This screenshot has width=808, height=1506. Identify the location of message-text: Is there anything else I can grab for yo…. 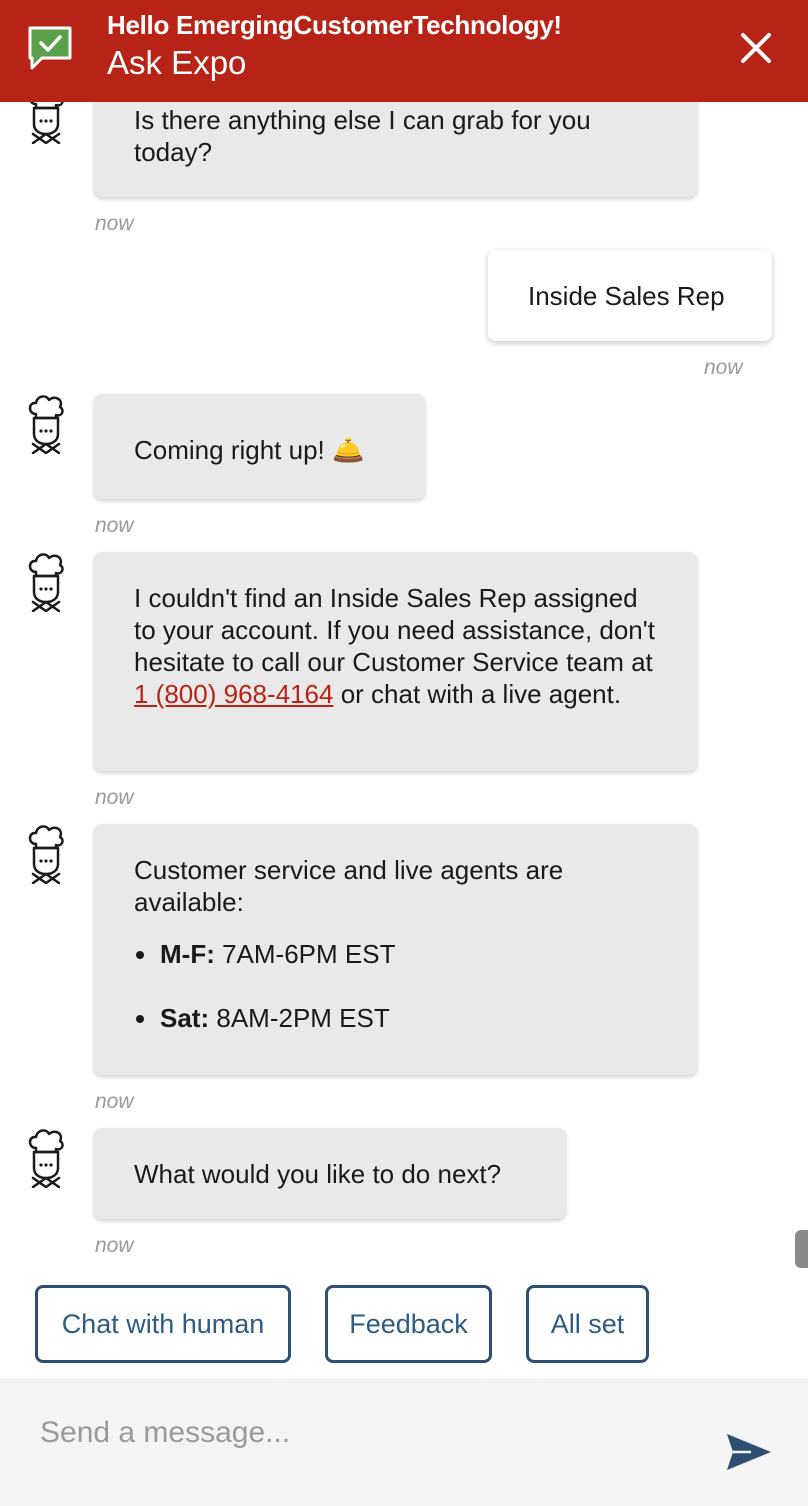
(362, 136).